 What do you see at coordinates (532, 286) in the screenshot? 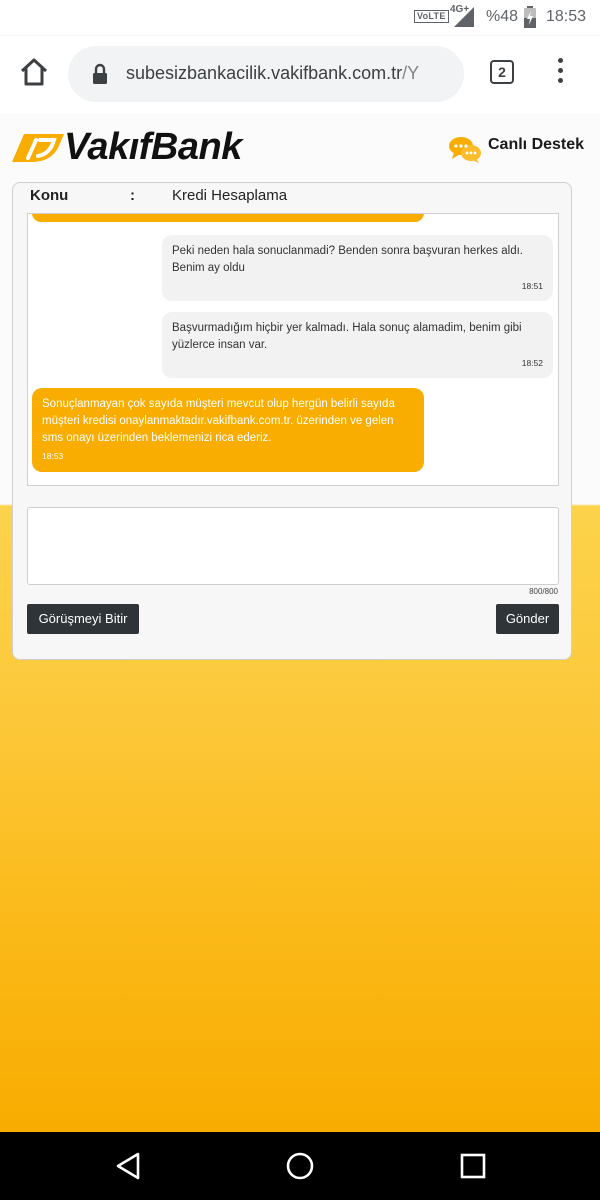
I see `message-time: 18:51` at bounding box center [532, 286].